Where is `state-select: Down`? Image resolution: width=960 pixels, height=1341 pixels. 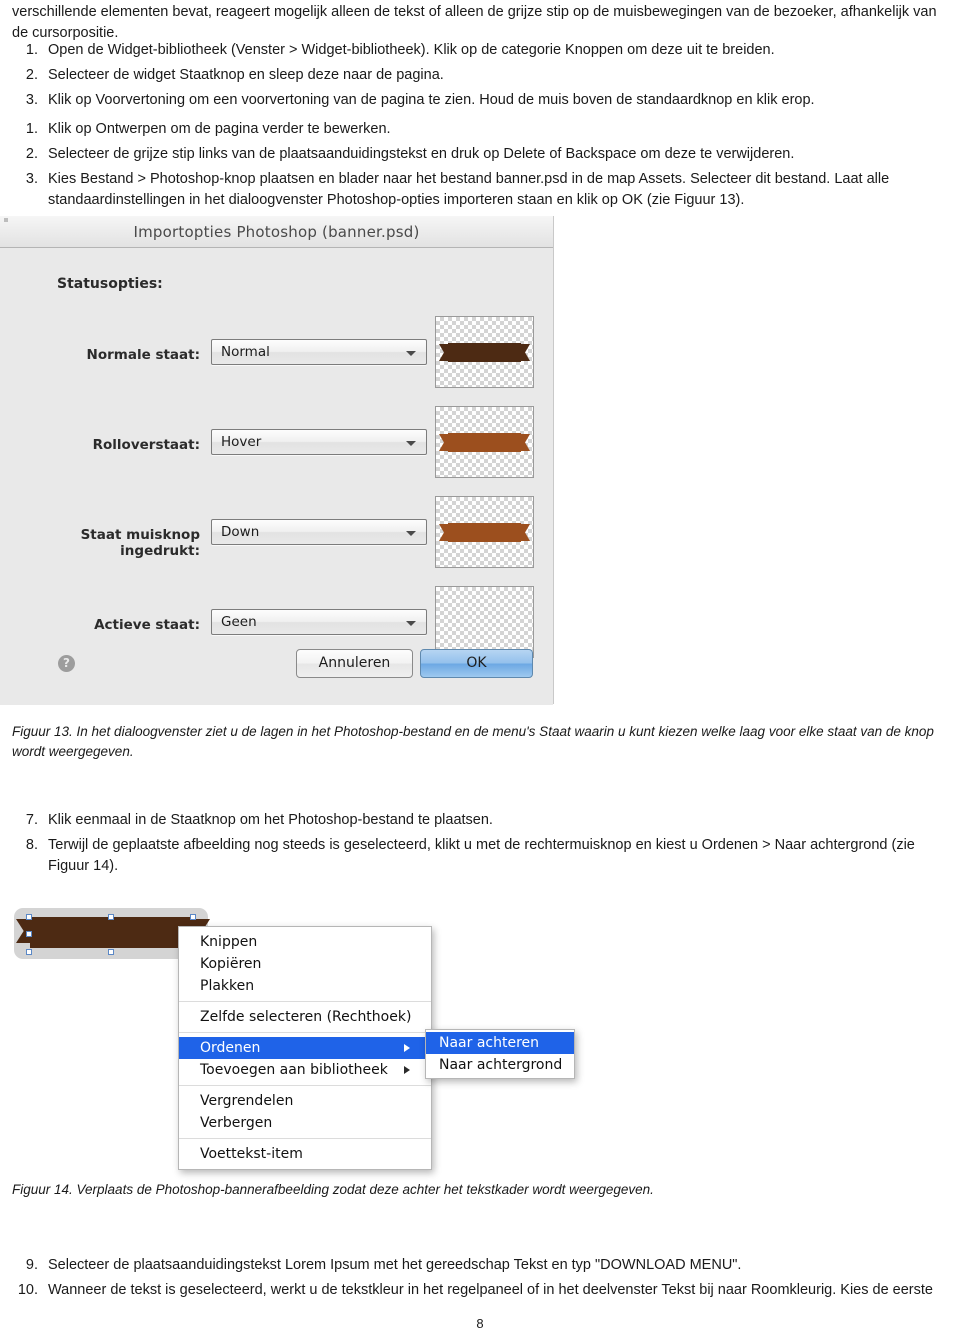
state-select: Down is located at coordinates (319, 532).